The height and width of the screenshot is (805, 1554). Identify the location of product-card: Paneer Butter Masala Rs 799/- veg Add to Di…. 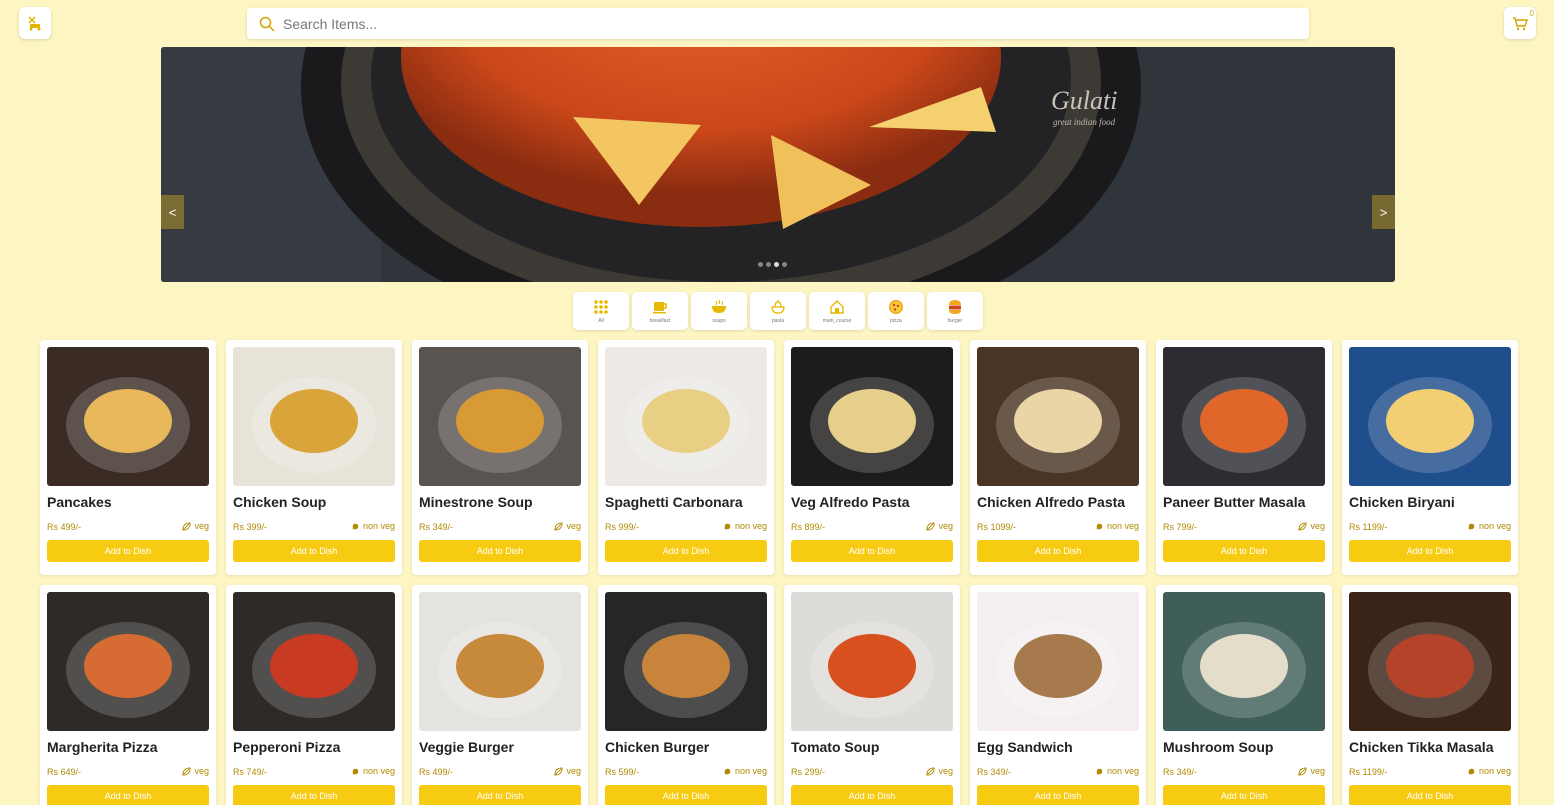
(1244, 457).